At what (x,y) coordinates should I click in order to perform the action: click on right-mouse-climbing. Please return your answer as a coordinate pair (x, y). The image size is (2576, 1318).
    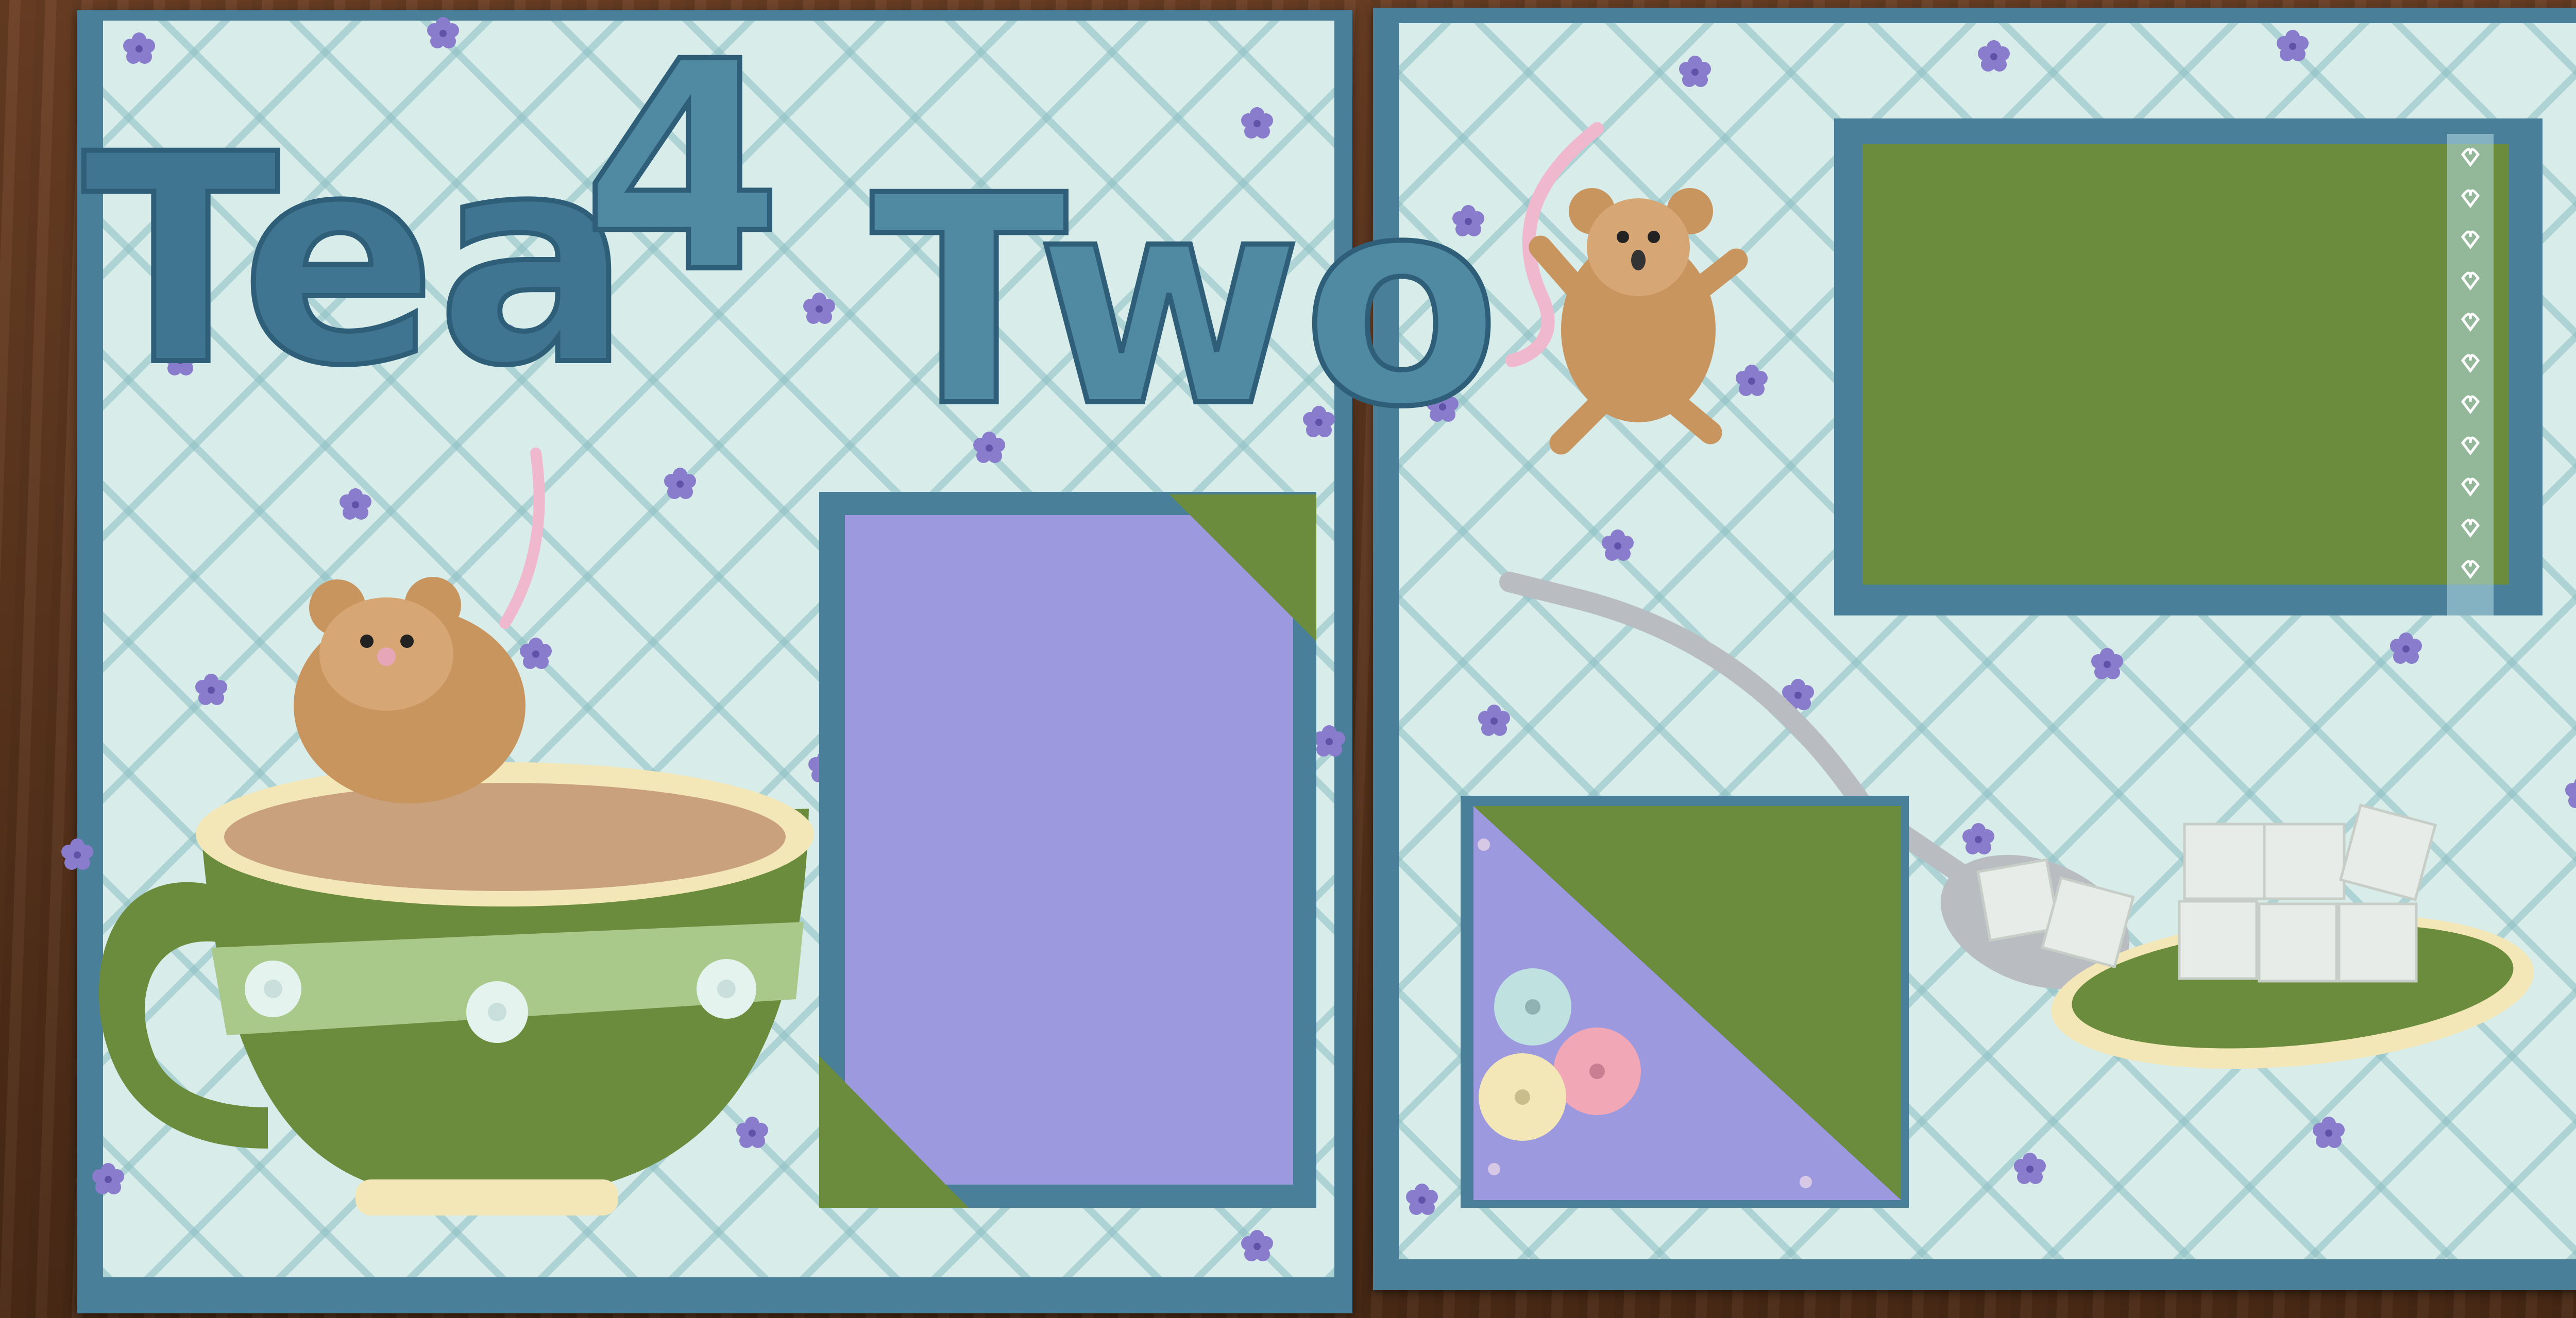
    Looking at the image, I should click on (1626, 288).